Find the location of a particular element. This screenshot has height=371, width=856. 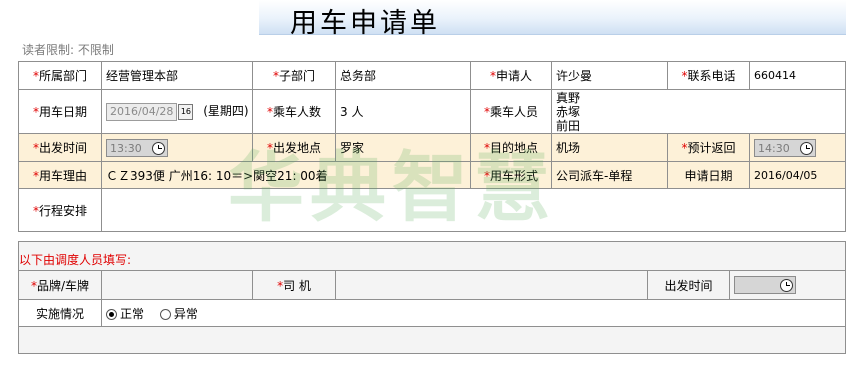

apply-date-label: 申请日期 is located at coordinates (708, 175).